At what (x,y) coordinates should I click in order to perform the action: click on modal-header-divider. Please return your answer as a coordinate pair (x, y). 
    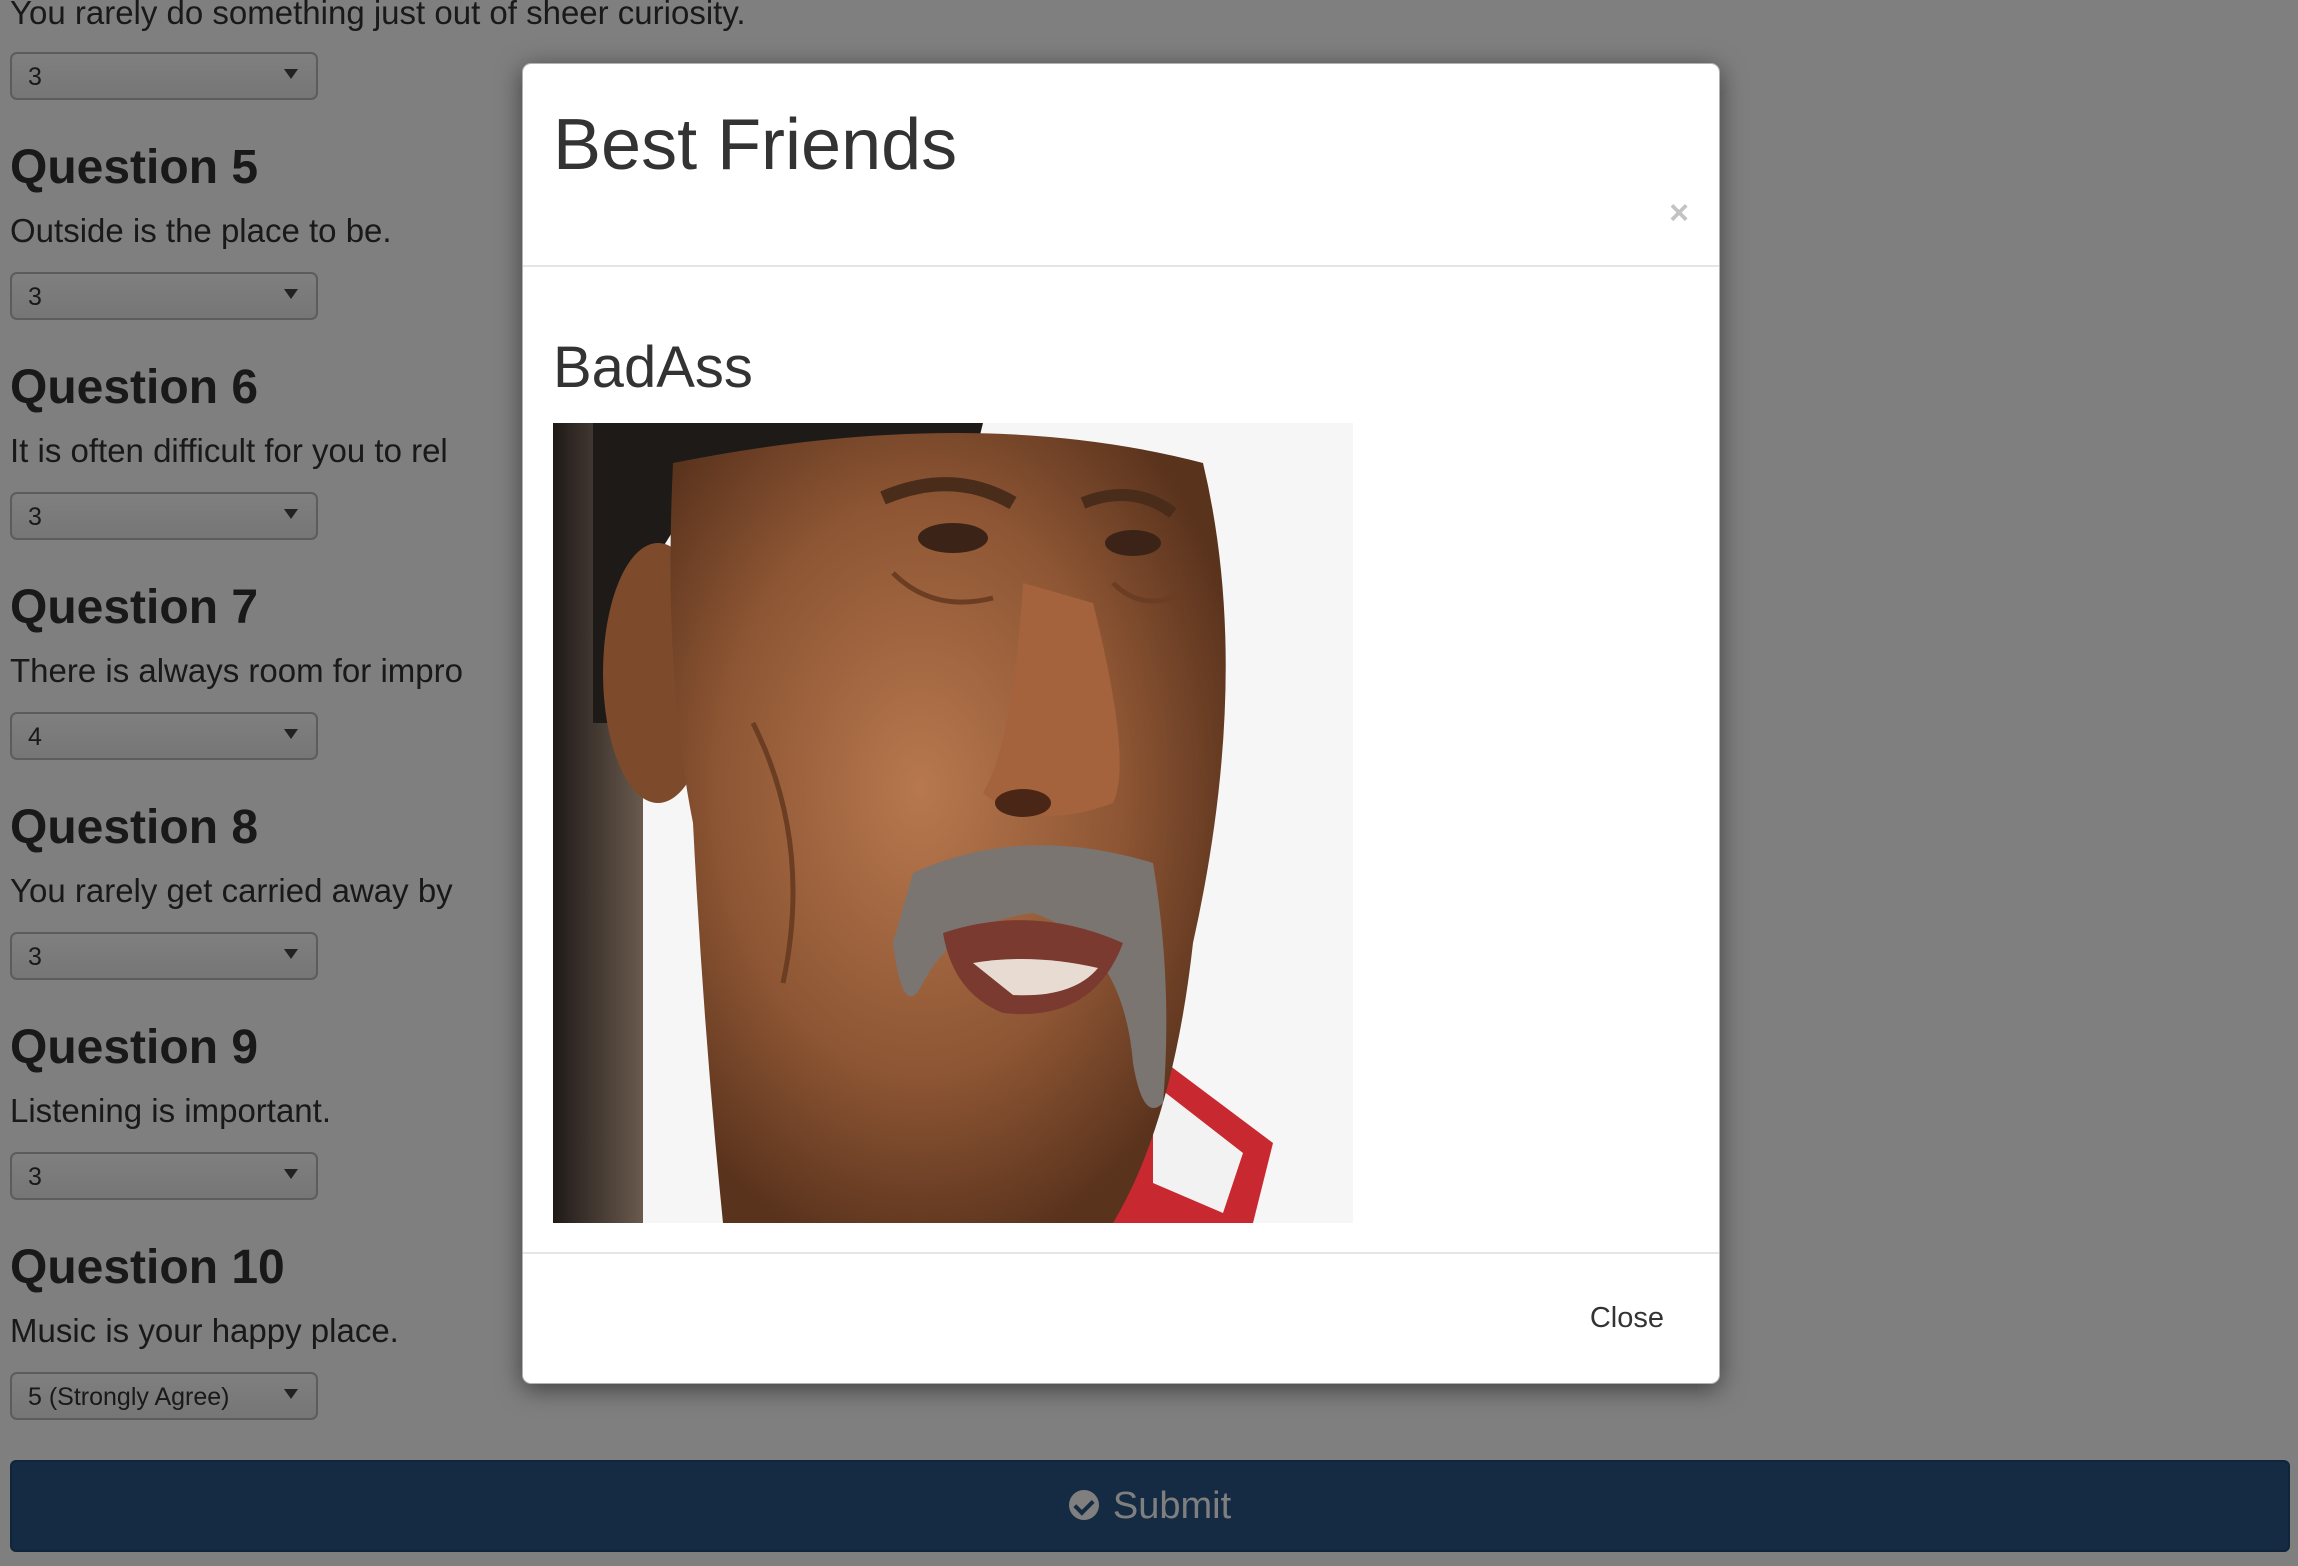
    Looking at the image, I should click on (1121, 266).